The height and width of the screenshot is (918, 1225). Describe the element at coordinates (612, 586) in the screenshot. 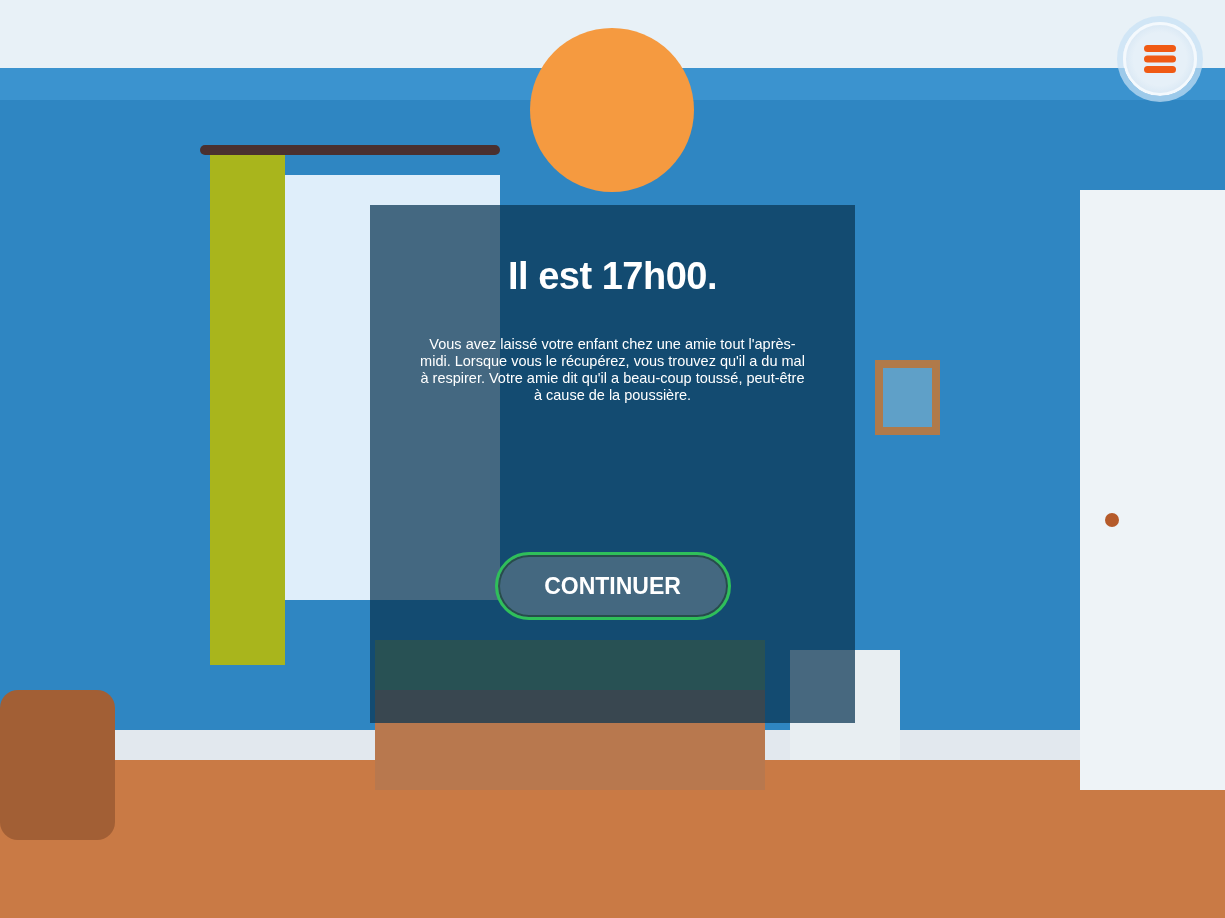

I see `continue-button: CONTINUER` at that location.